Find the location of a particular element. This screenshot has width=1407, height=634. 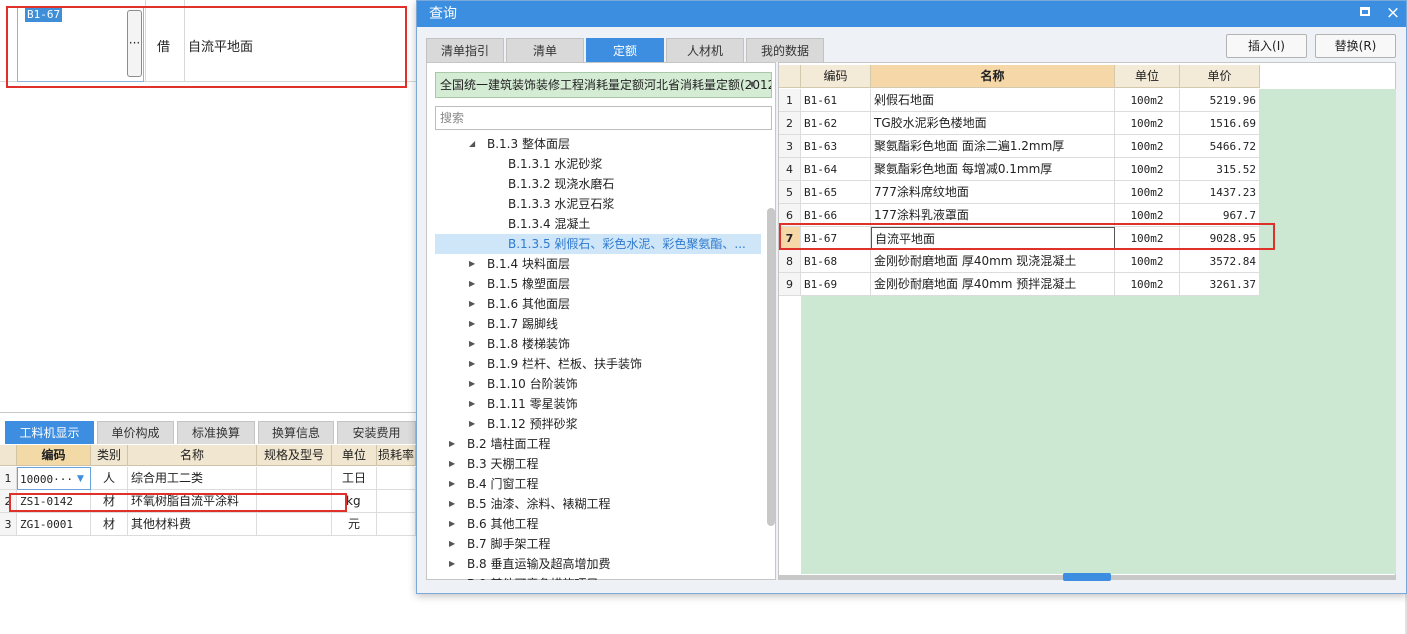

tab-labor-material-machine: 人材机 is located at coordinates (705, 50).